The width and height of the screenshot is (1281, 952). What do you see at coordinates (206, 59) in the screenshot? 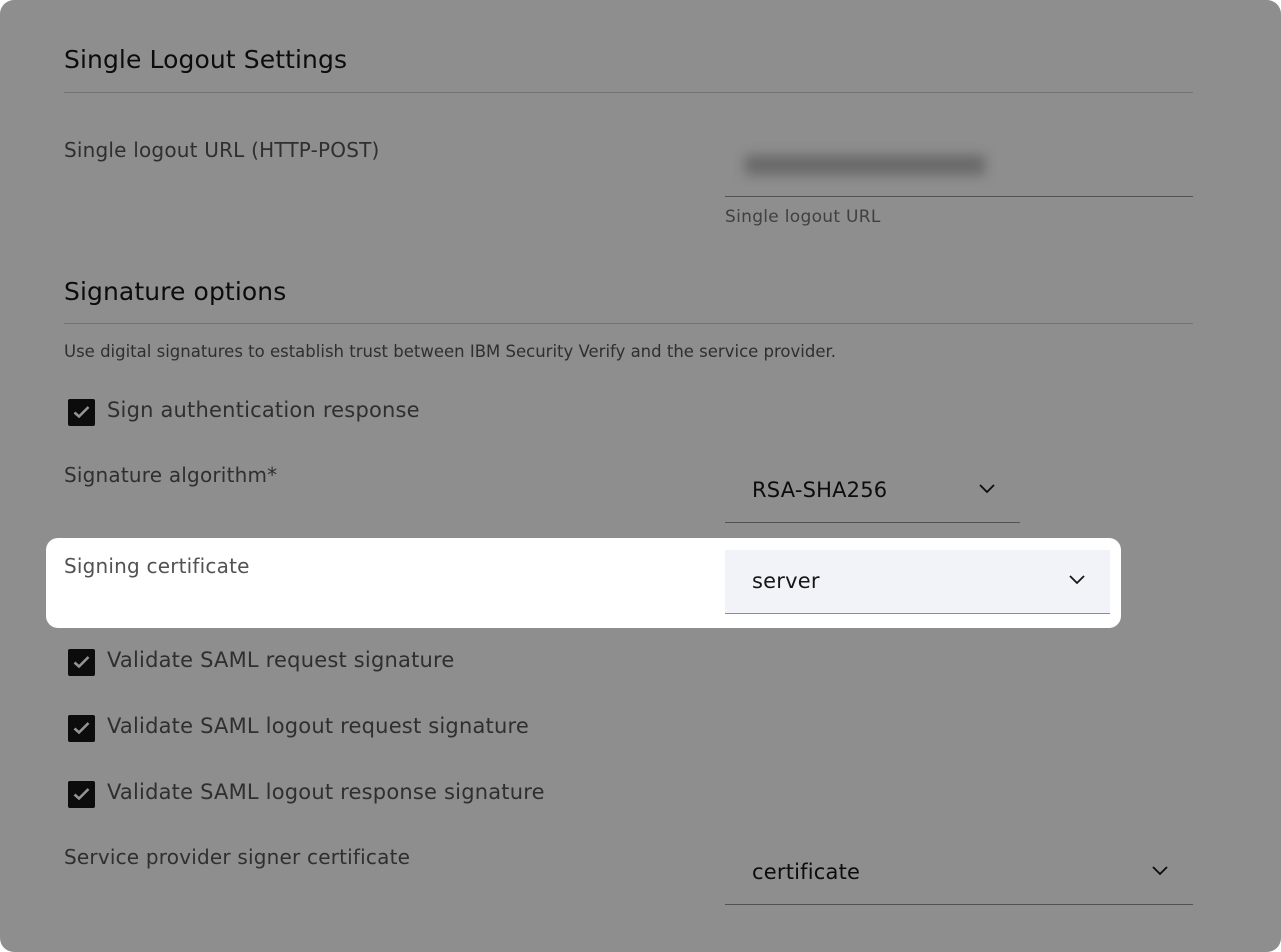
I see `single-logout-section-title: Single Logout Settings` at bounding box center [206, 59].